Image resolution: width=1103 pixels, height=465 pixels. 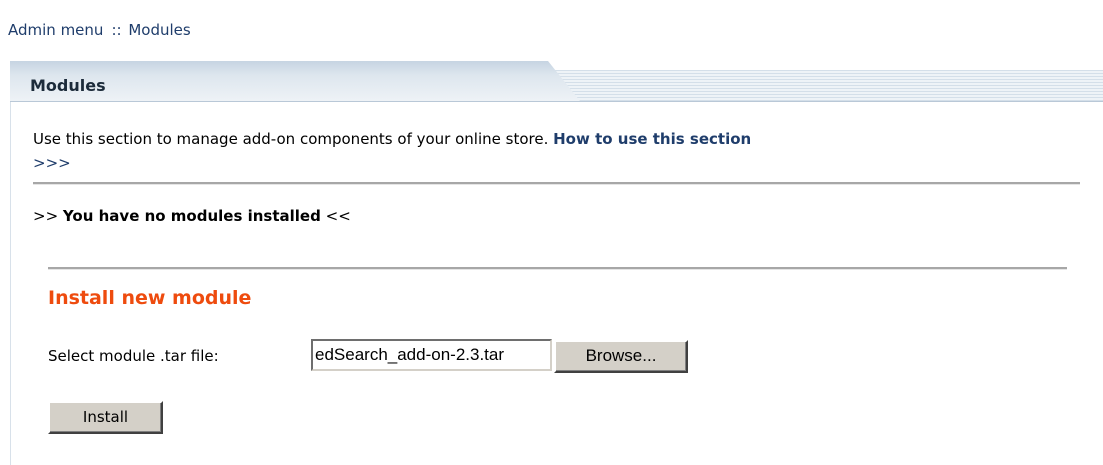 I want to click on how-to-use-link: How to use this section, so click(x=652, y=139).